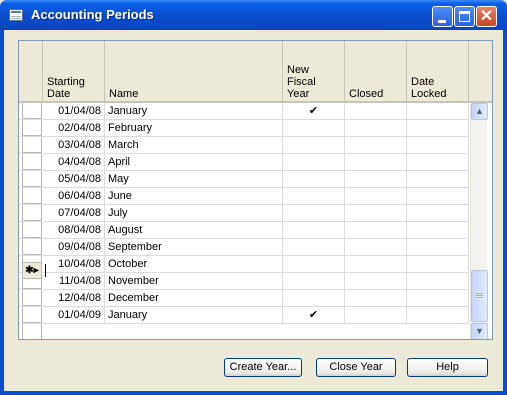 The width and height of the screenshot is (507, 395). What do you see at coordinates (74, 247) in the screenshot?
I see `cell-starting-date: 09/04/08` at bounding box center [74, 247].